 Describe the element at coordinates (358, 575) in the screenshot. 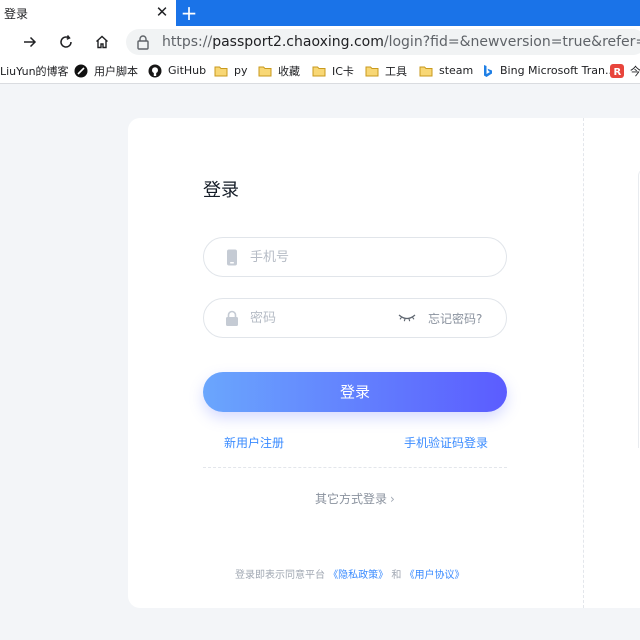

I see `privacy-policy-link: 《隐私政策》` at that location.